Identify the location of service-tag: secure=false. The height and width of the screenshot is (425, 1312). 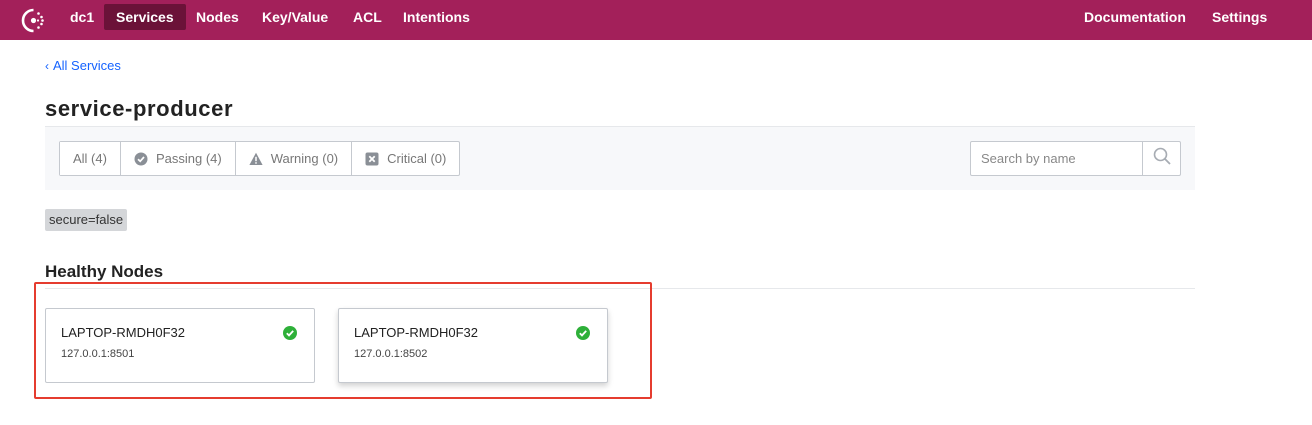
(86, 220).